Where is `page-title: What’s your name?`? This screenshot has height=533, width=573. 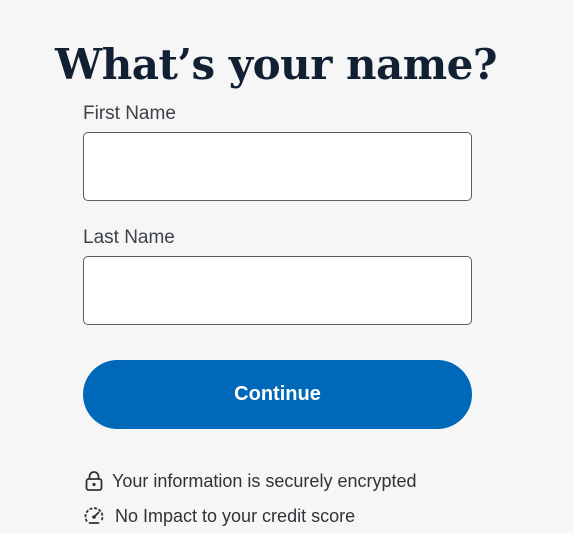
page-title: What’s your name? is located at coordinates (276, 65).